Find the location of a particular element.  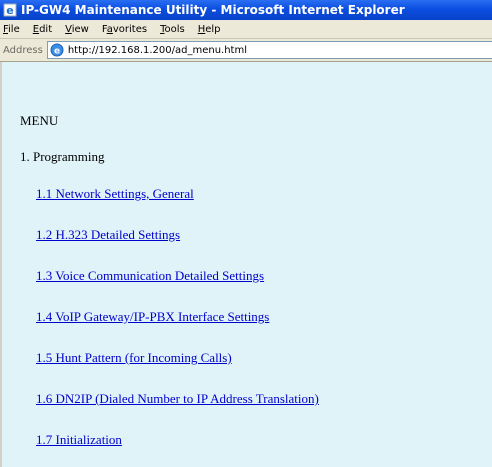

link-initialization: 1.7 Initialization is located at coordinates (79, 440).